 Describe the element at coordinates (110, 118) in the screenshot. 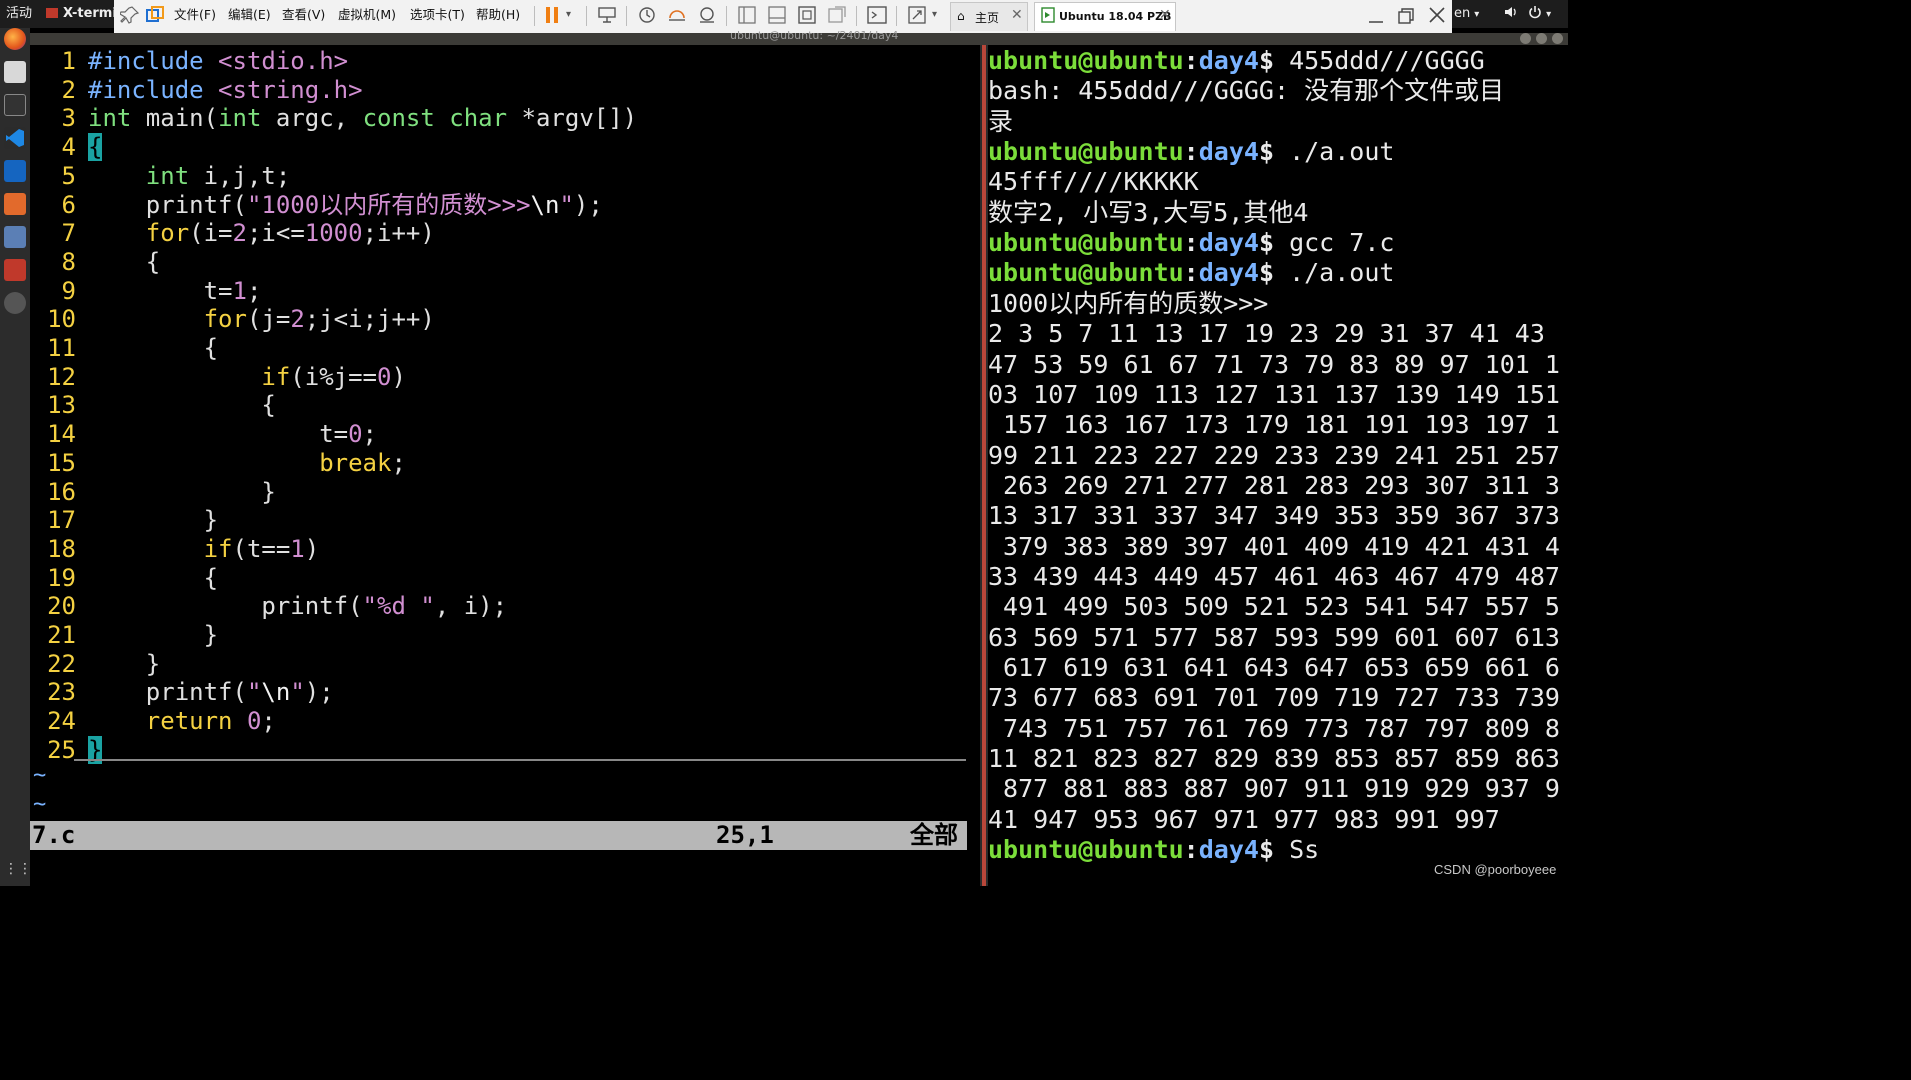

I see `code-token: int` at that location.